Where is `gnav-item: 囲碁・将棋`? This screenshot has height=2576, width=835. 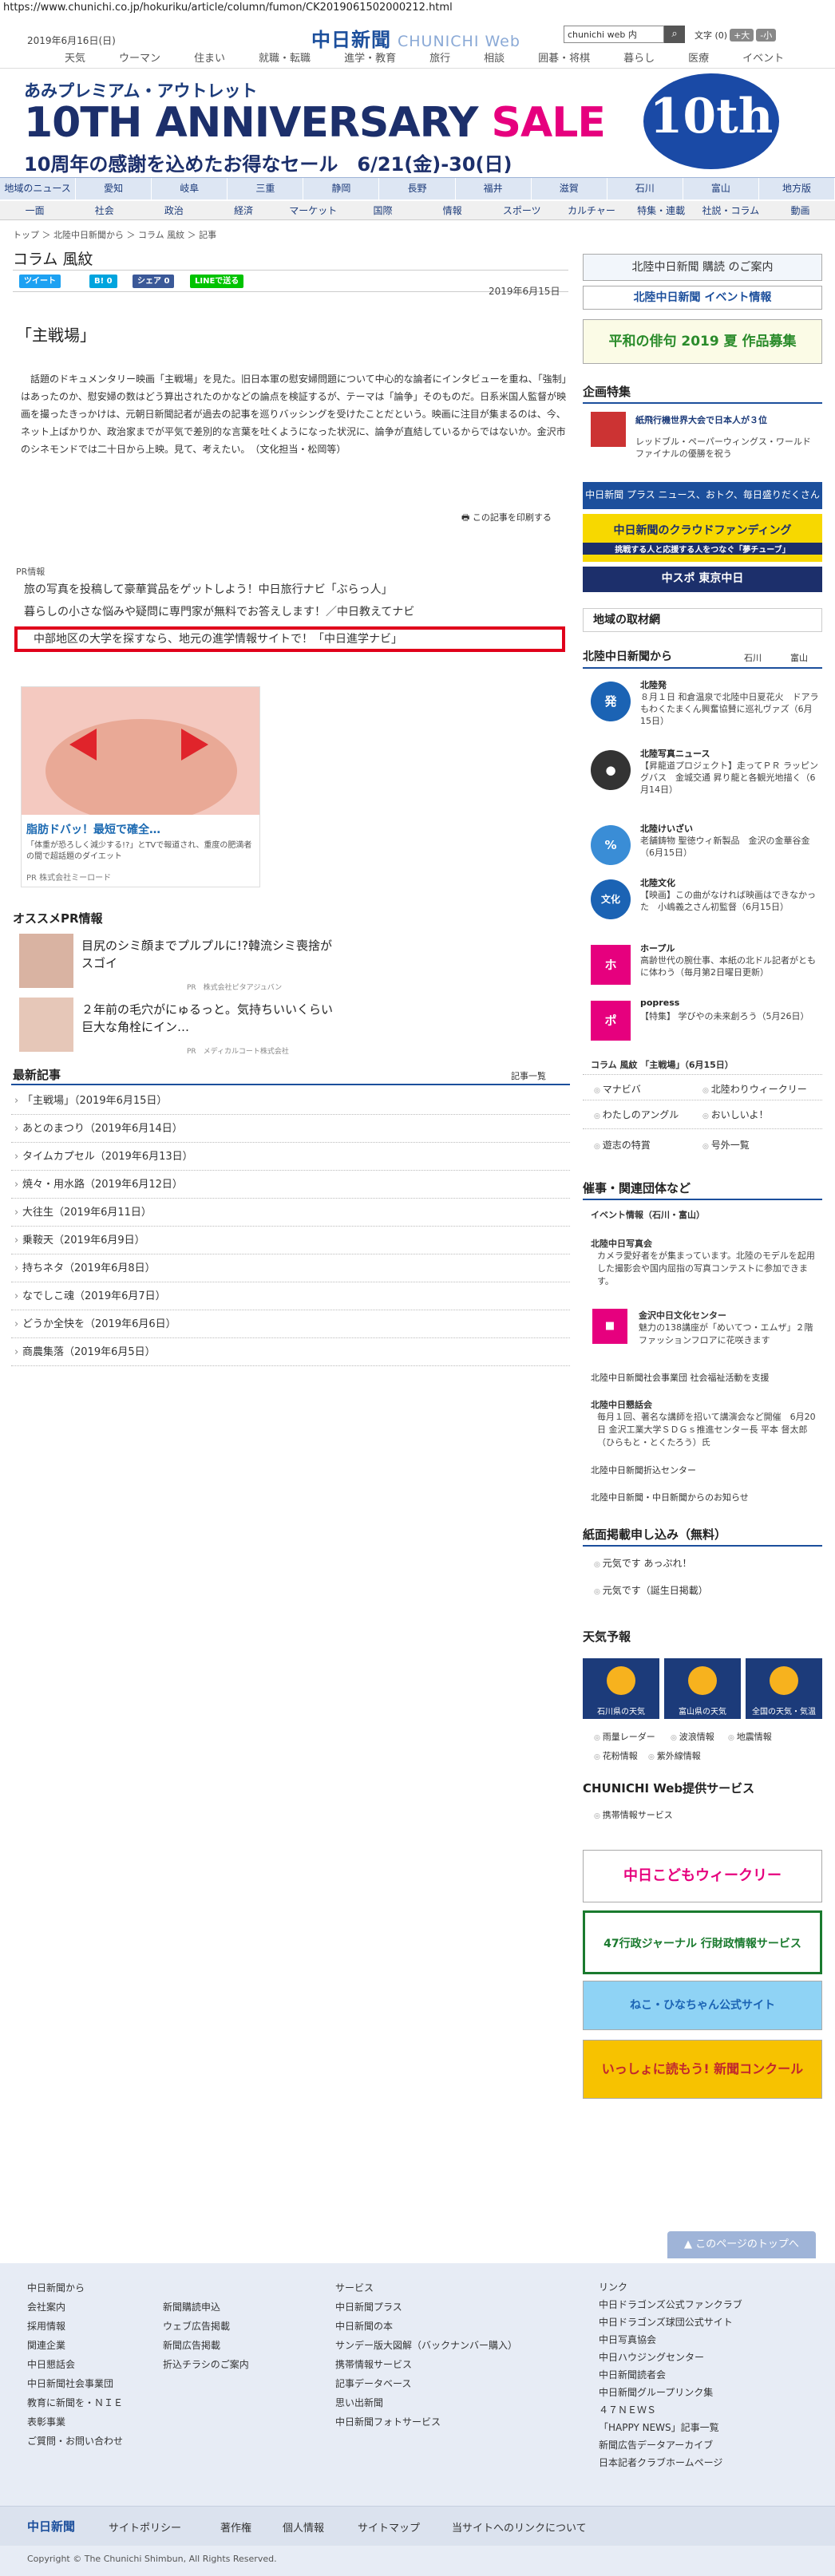 gnav-item: 囲碁・将棋 is located at coordinates (564, 57).